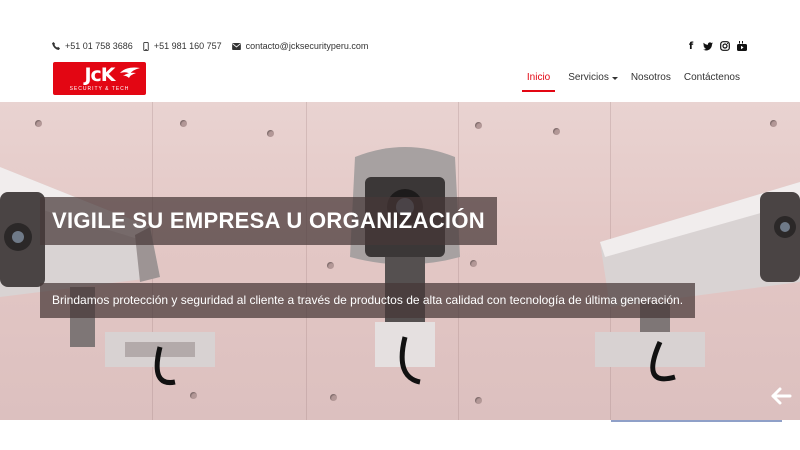  I want to click on facebook-icon: f, so click(691, 46).